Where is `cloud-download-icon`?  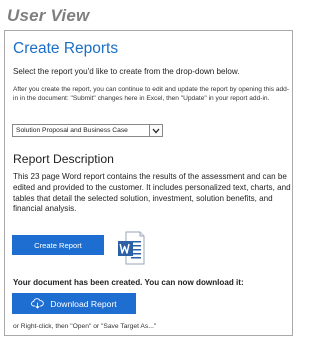 cloud-download-icon is located at coordinates (38, 303).